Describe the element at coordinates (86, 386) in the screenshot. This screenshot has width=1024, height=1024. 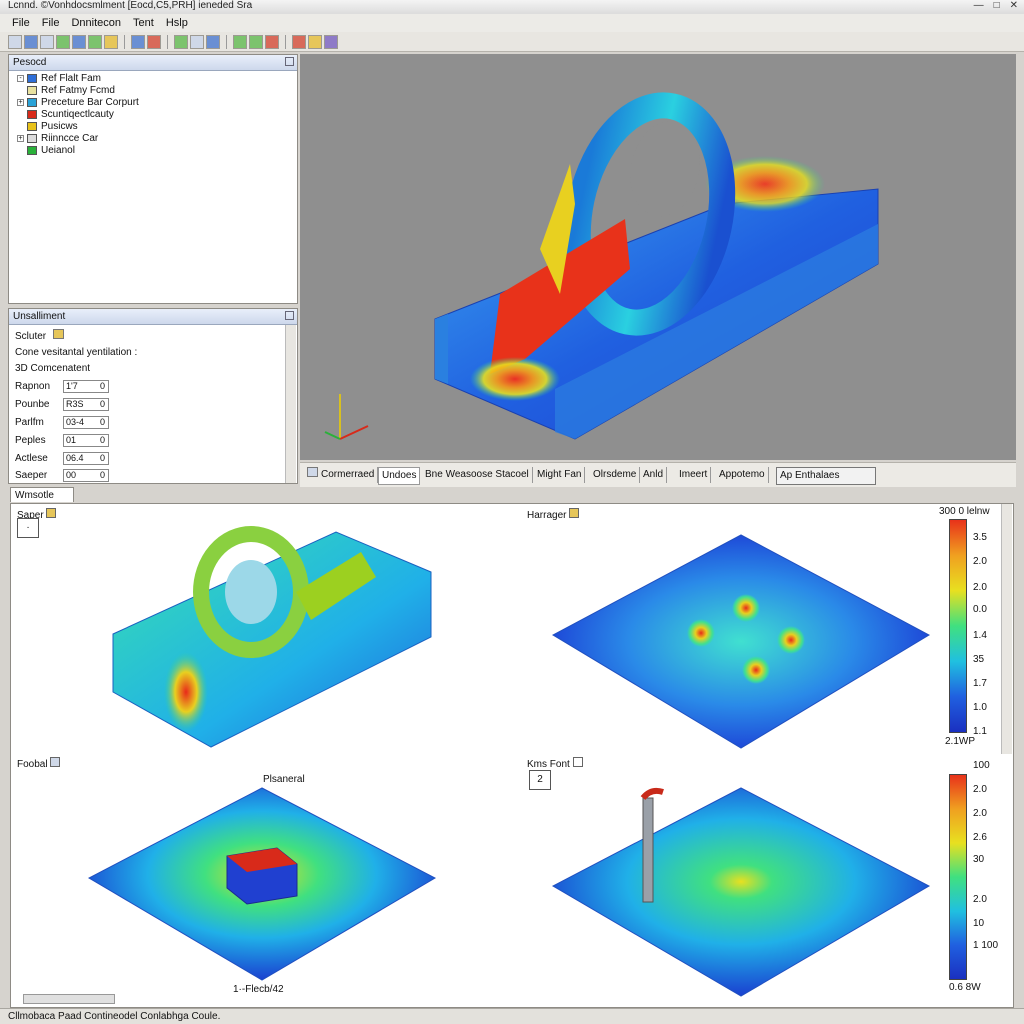
I see `prop-field: 1'7 0` at that location.